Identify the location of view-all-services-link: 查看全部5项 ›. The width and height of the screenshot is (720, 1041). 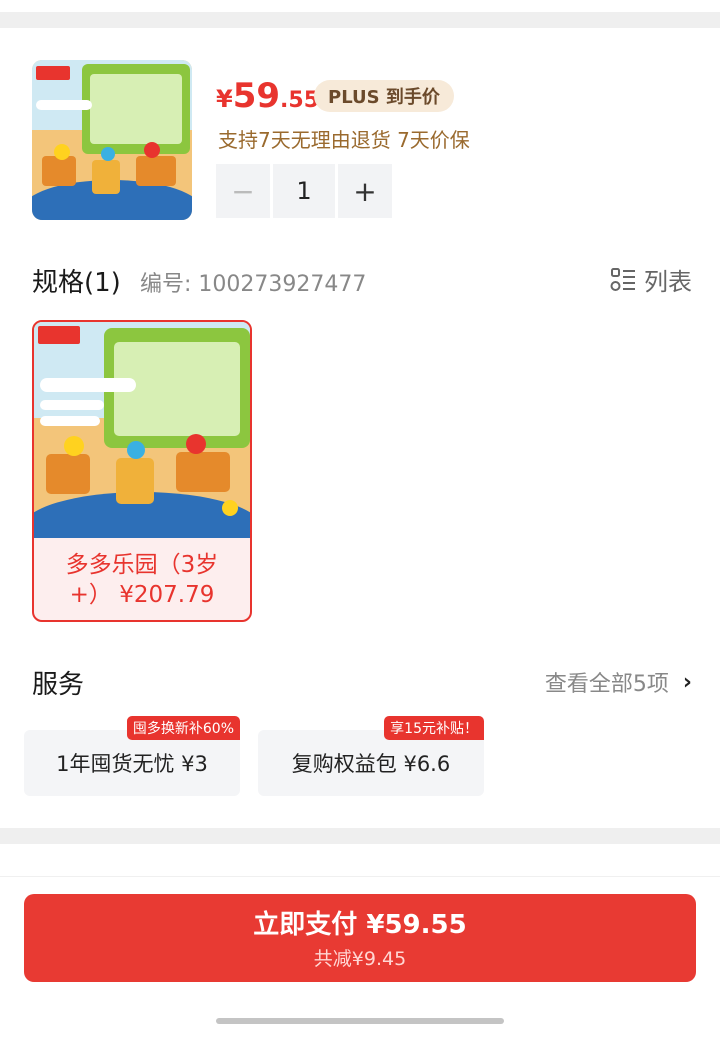
(618, 682).